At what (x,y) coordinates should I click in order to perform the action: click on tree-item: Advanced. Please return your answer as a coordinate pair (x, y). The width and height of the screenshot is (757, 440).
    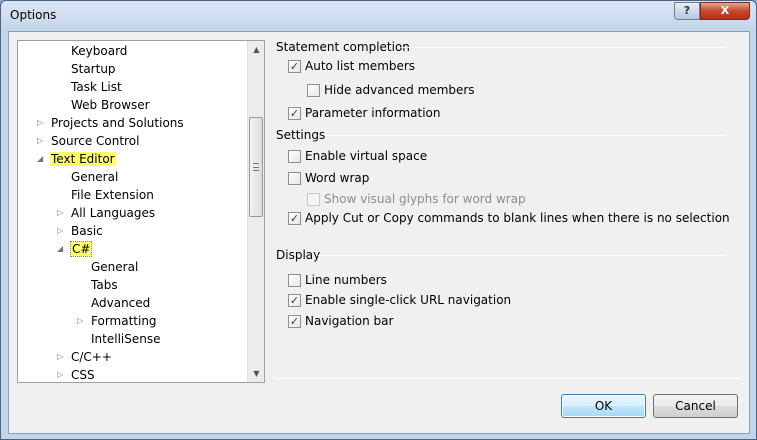
    Looking at the image, I should click on (120, 303).